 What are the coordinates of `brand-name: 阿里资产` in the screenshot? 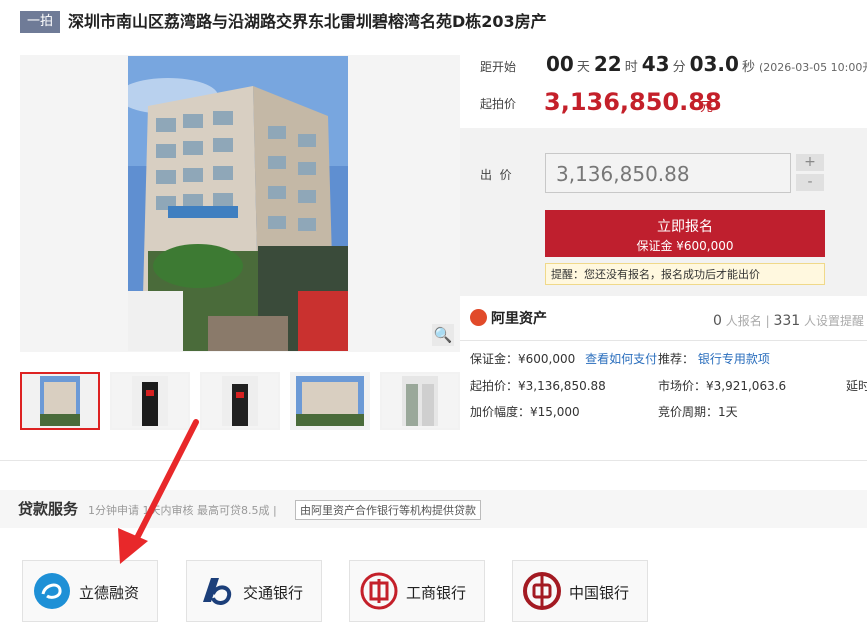 It's located at (519, 319).